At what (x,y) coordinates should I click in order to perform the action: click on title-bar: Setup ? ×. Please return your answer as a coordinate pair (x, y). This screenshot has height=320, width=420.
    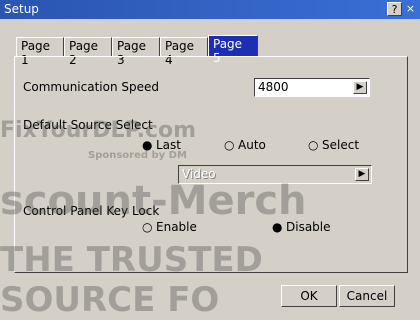
    Looking at the image, I should click on (210, 9).